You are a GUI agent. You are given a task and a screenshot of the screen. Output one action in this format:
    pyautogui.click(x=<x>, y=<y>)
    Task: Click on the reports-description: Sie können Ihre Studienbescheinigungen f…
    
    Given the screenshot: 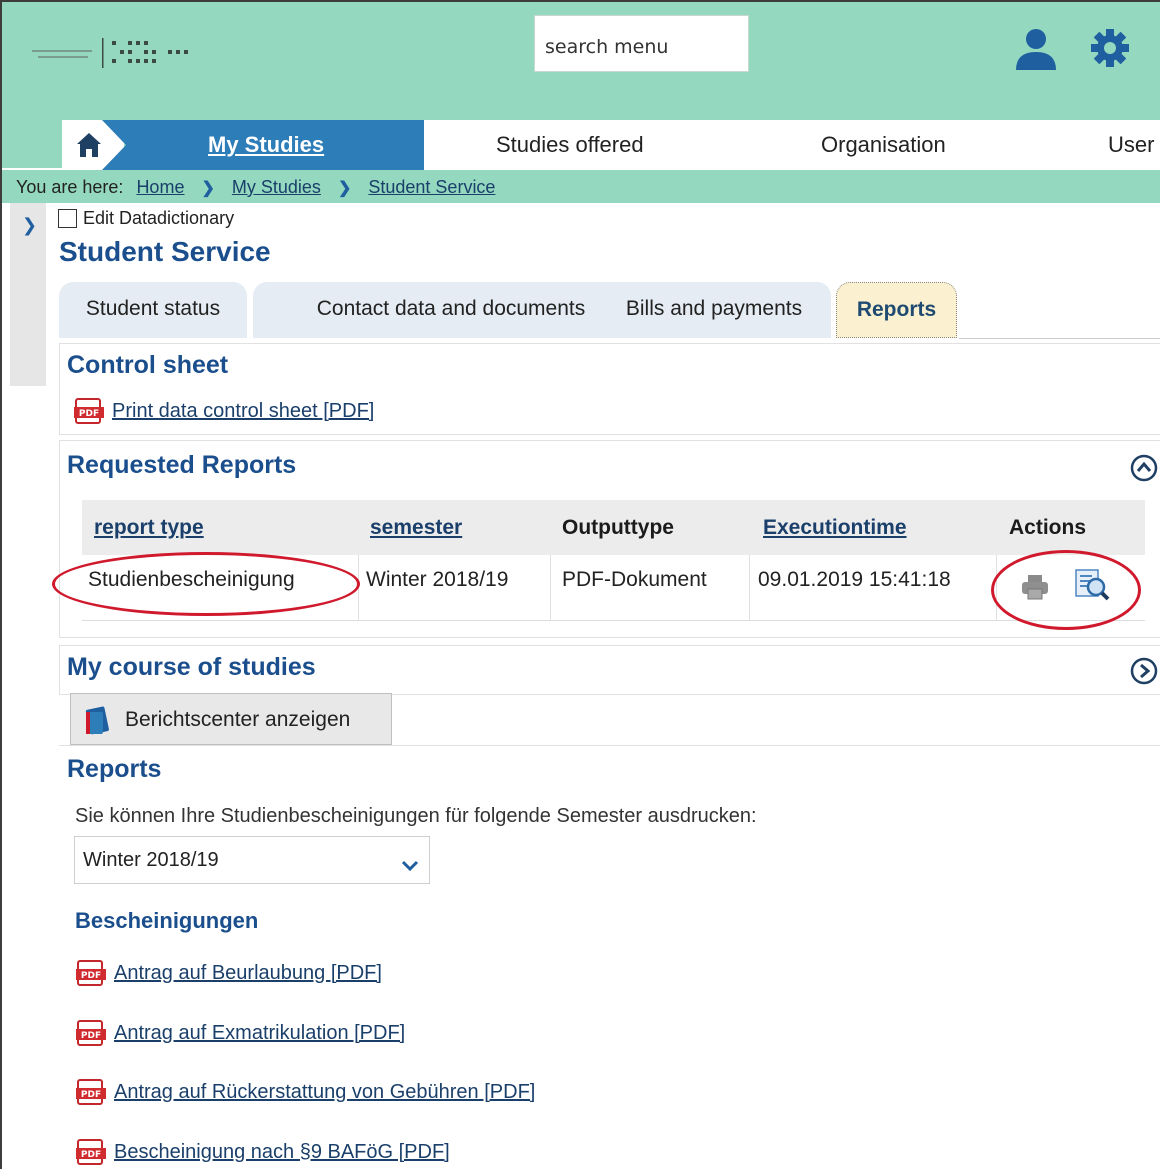 What is the action you would take?
    pyautogui.click(x=416, y=816)
    